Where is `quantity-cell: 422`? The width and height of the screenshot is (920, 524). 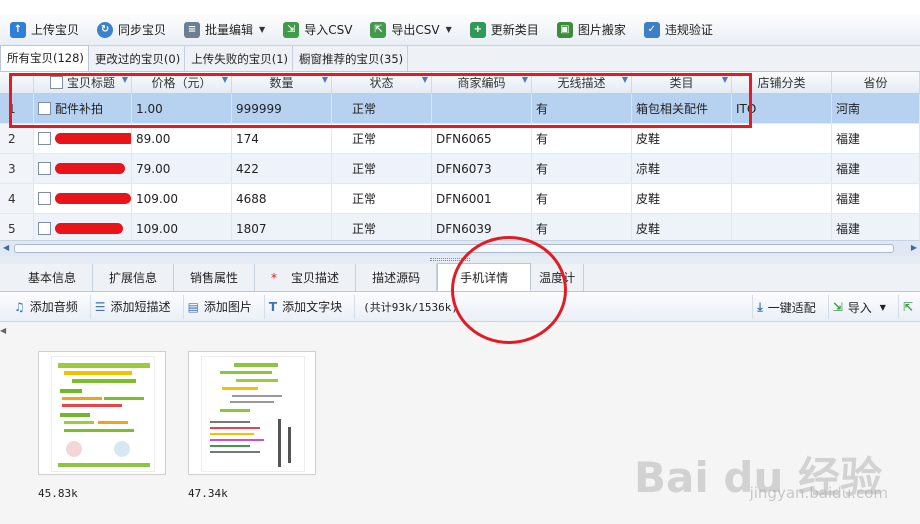 quantity-cell: 422 is located at coordinates (282, 168).